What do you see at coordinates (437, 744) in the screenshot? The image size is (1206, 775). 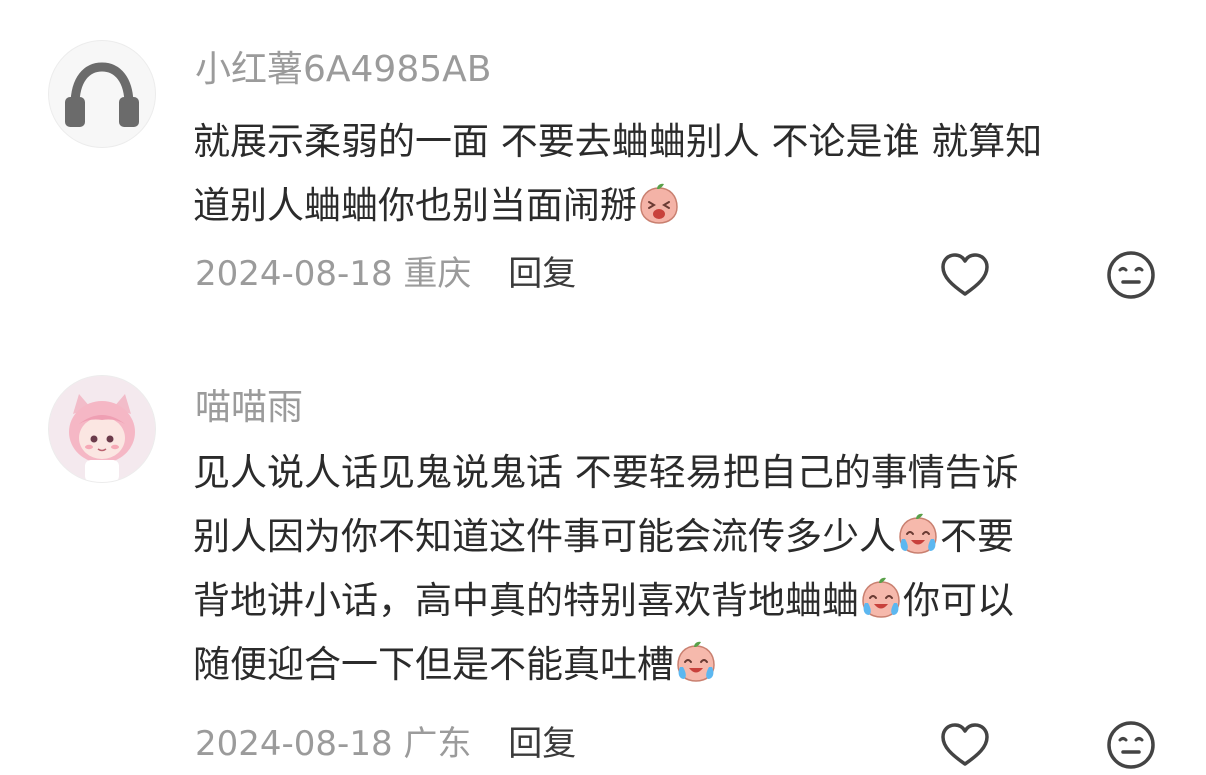 I see `comment-location: 广东` at bounding box center [437, 744].